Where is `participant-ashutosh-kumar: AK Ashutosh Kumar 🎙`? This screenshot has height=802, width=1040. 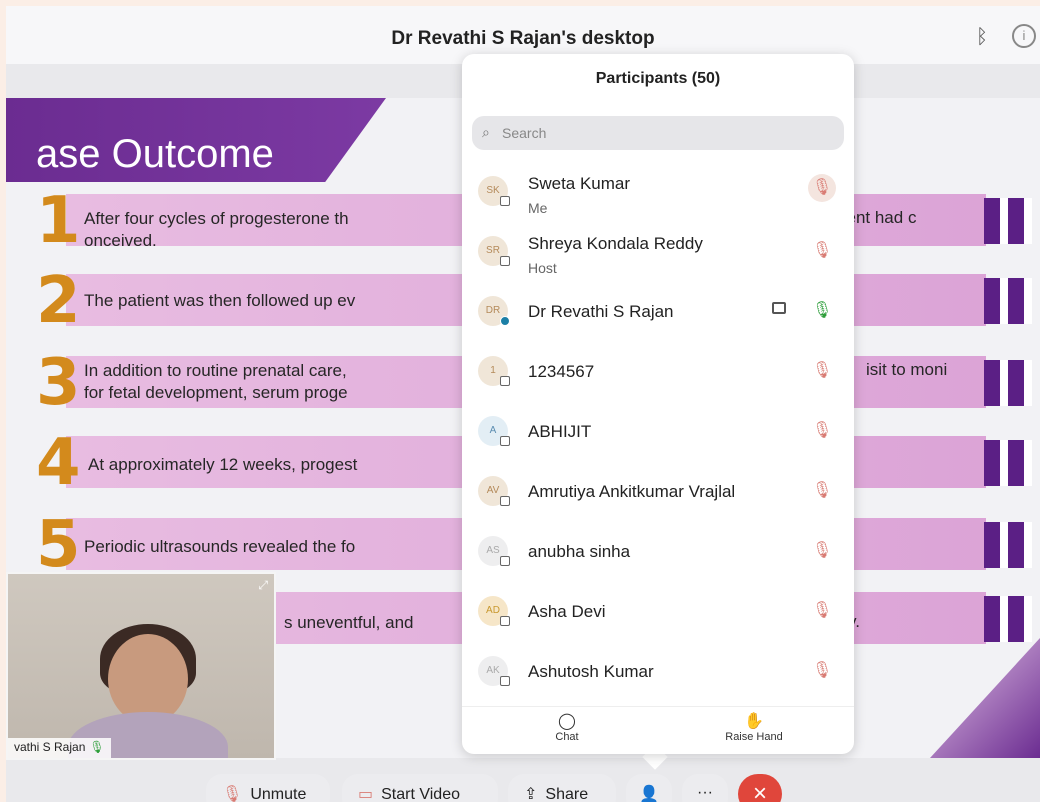
participant-ashutosh-kumar: AK Ashutosh Kumar 🎙 is located at coordinates (658, 672).